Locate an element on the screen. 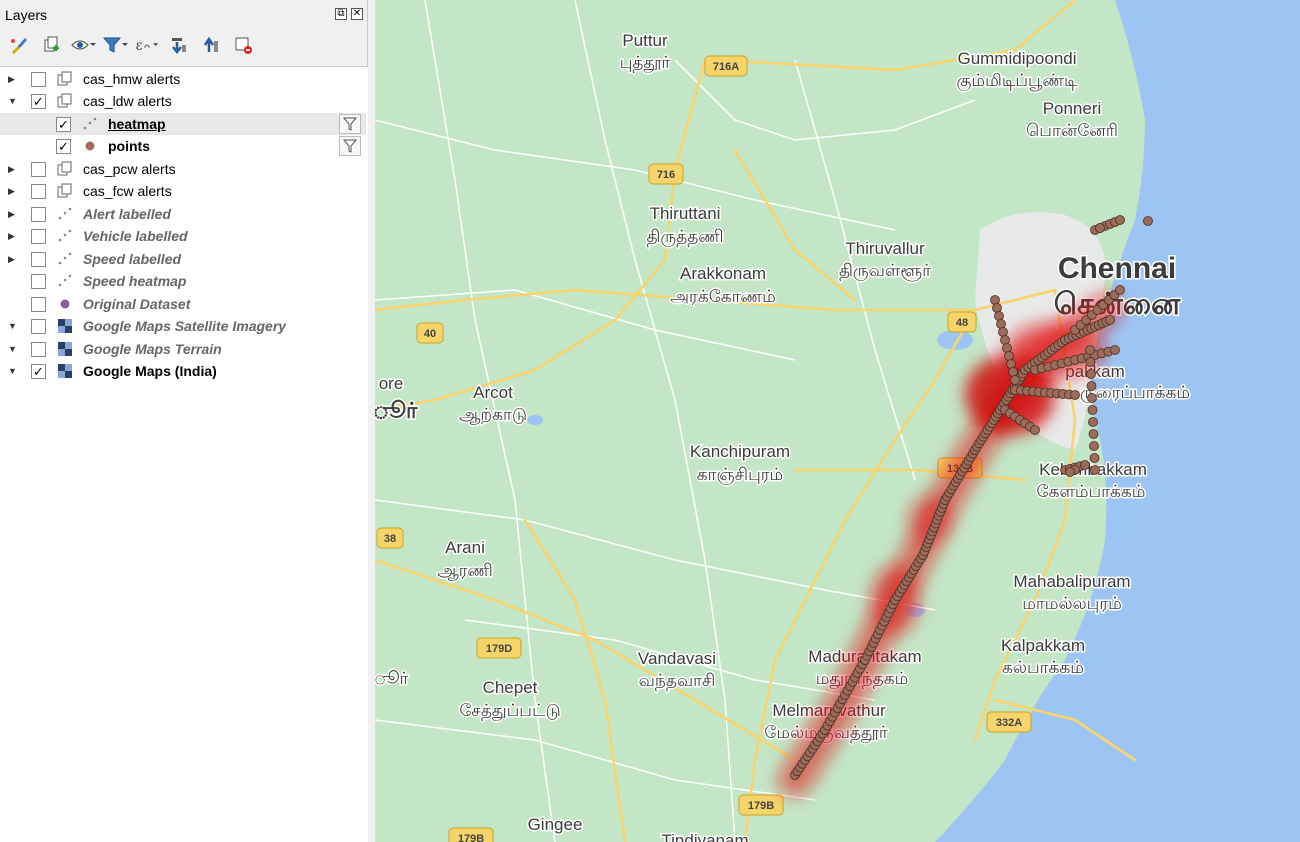  layer-row-original-dataset: Original Dataset is located at coordinates (183, 304).